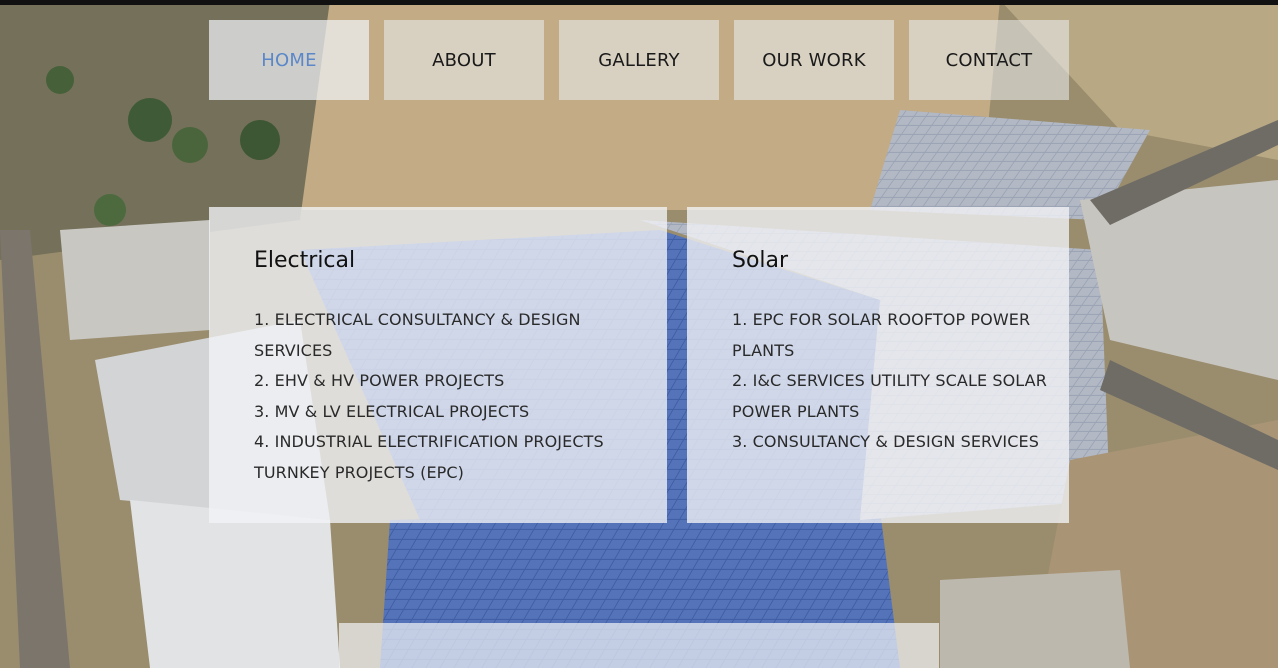 This screenshot has width=1278, height=668. Describe the element at coordinates (989, 60) in the screenshot. I see `nav-contact: CONTACT` at that location.